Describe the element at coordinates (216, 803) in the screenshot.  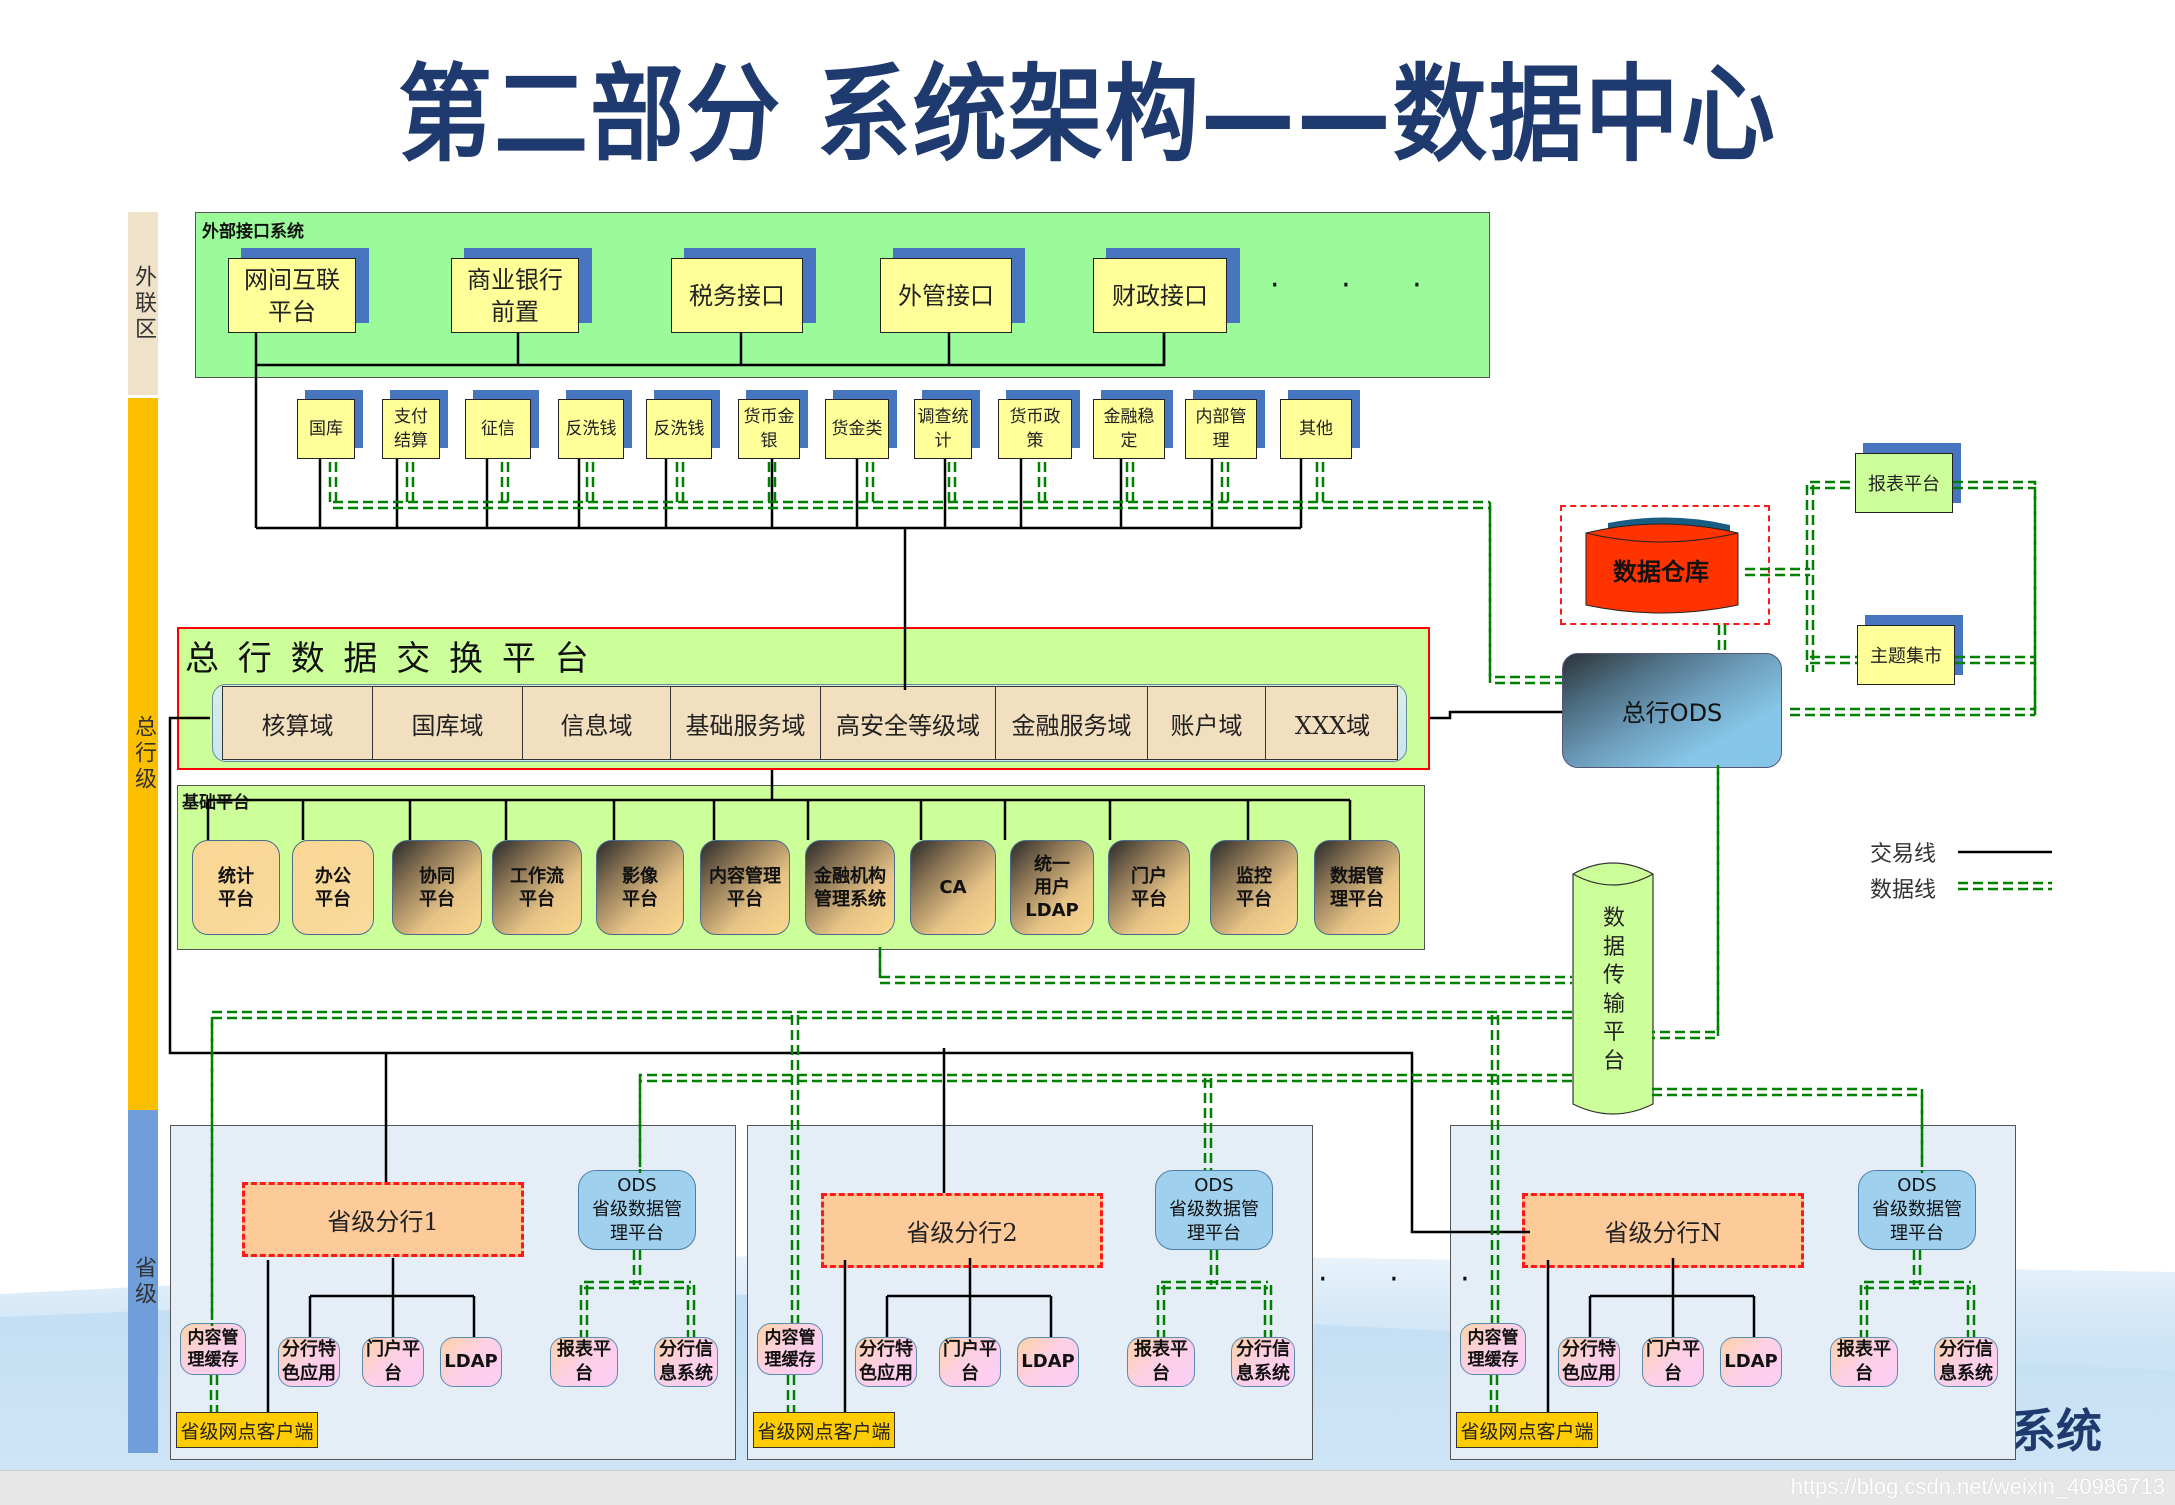
I see `base-platform-title: 基础平台` at that location.